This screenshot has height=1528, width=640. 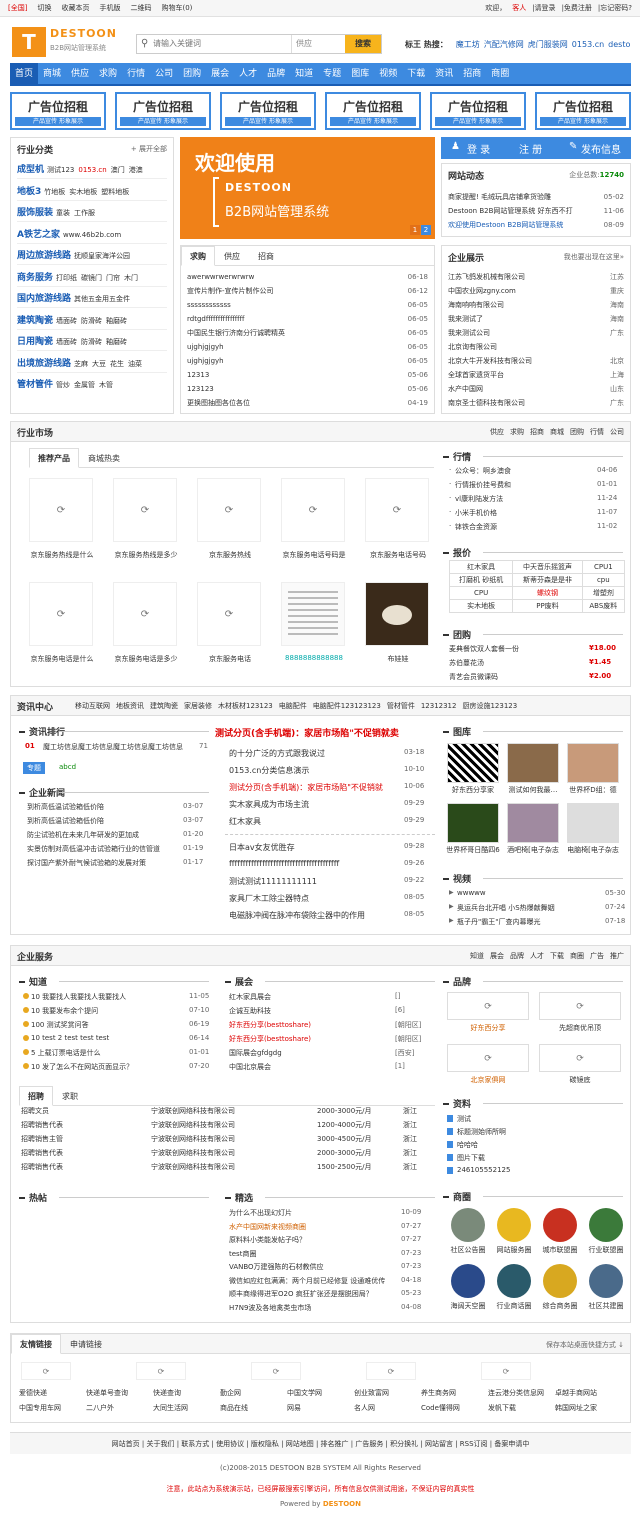 What do you see at coordinates (481, 606) in the screenshot?
I see `price-cell: 实木地板` at bounding box center [481, 606].